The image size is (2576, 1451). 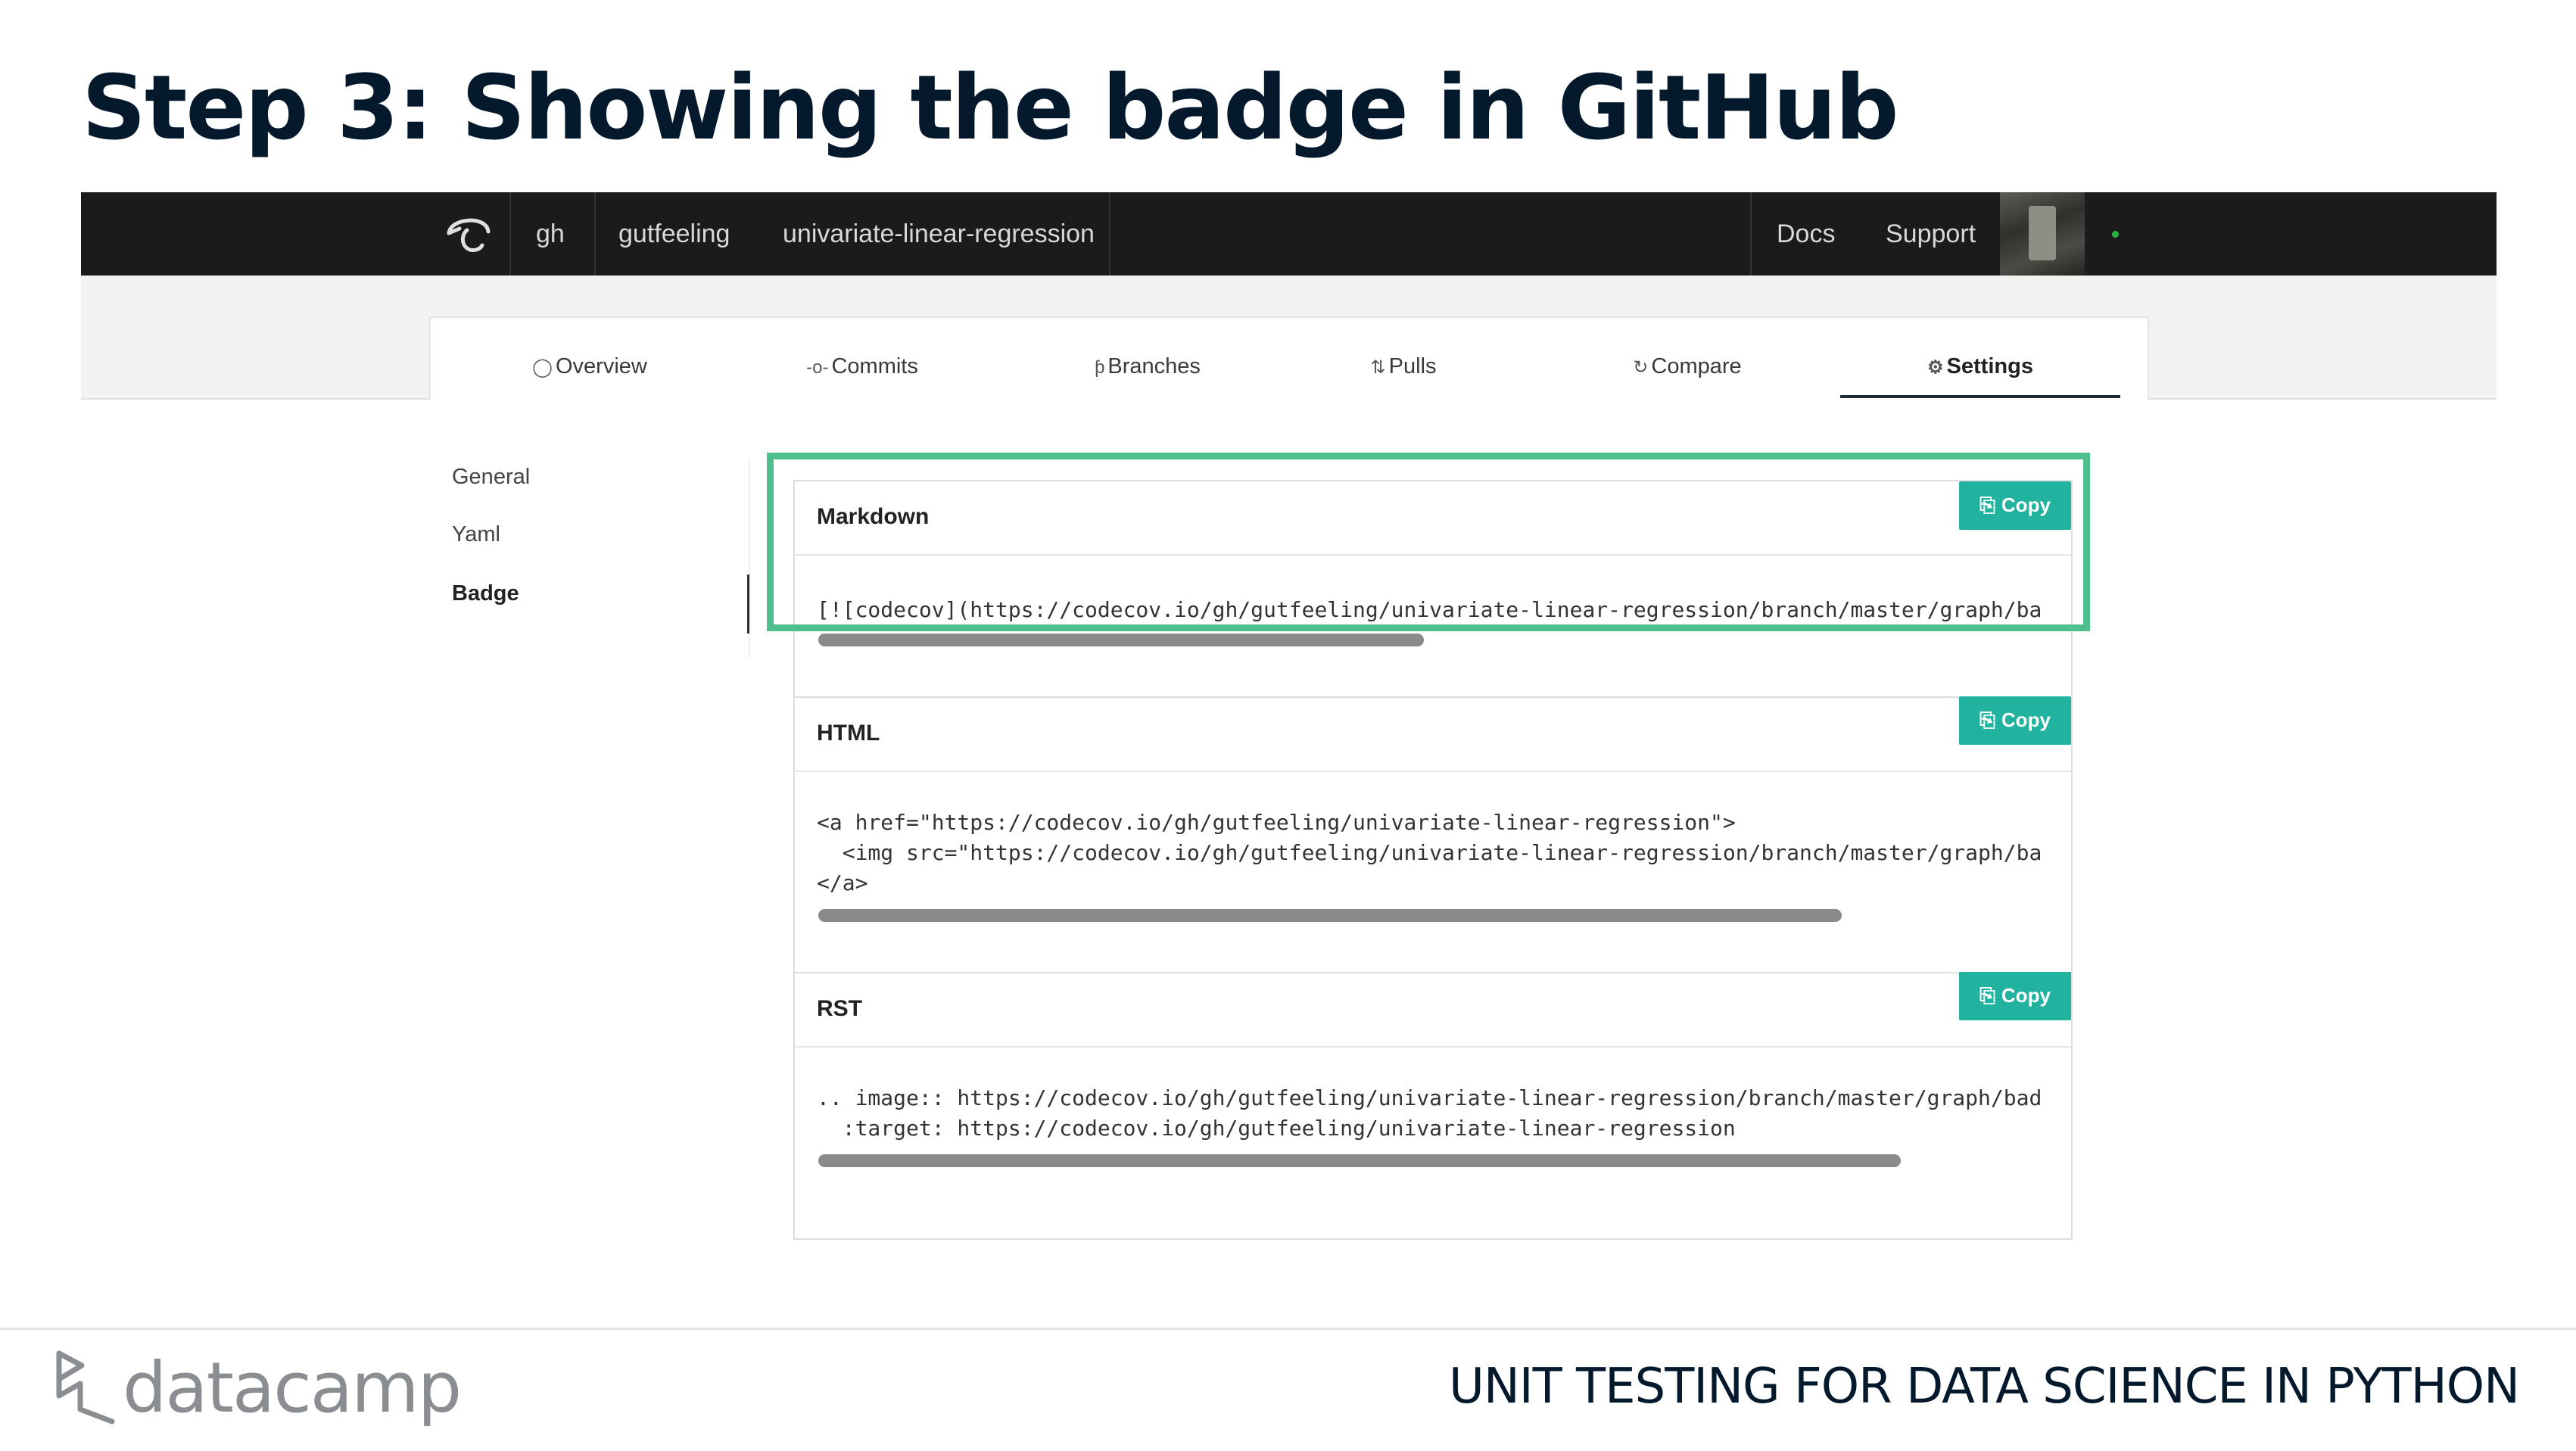 What do you see at coordinates (748, 604) in the screenshot?
I see `sidenav-active-indicator` at bounding box center [748, 604].